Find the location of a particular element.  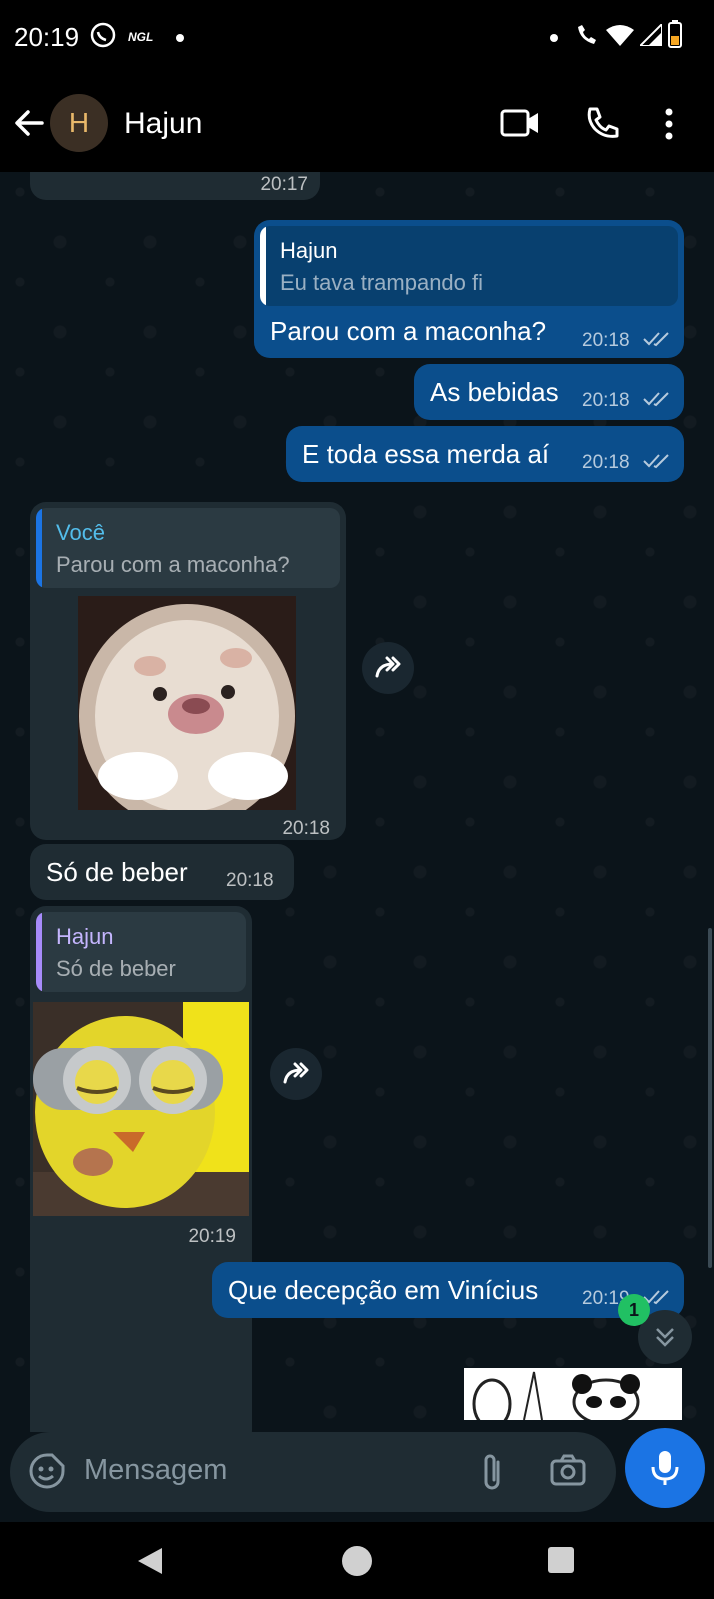

message-text: Parou com a maconha? is located at coordinates (408, 331).